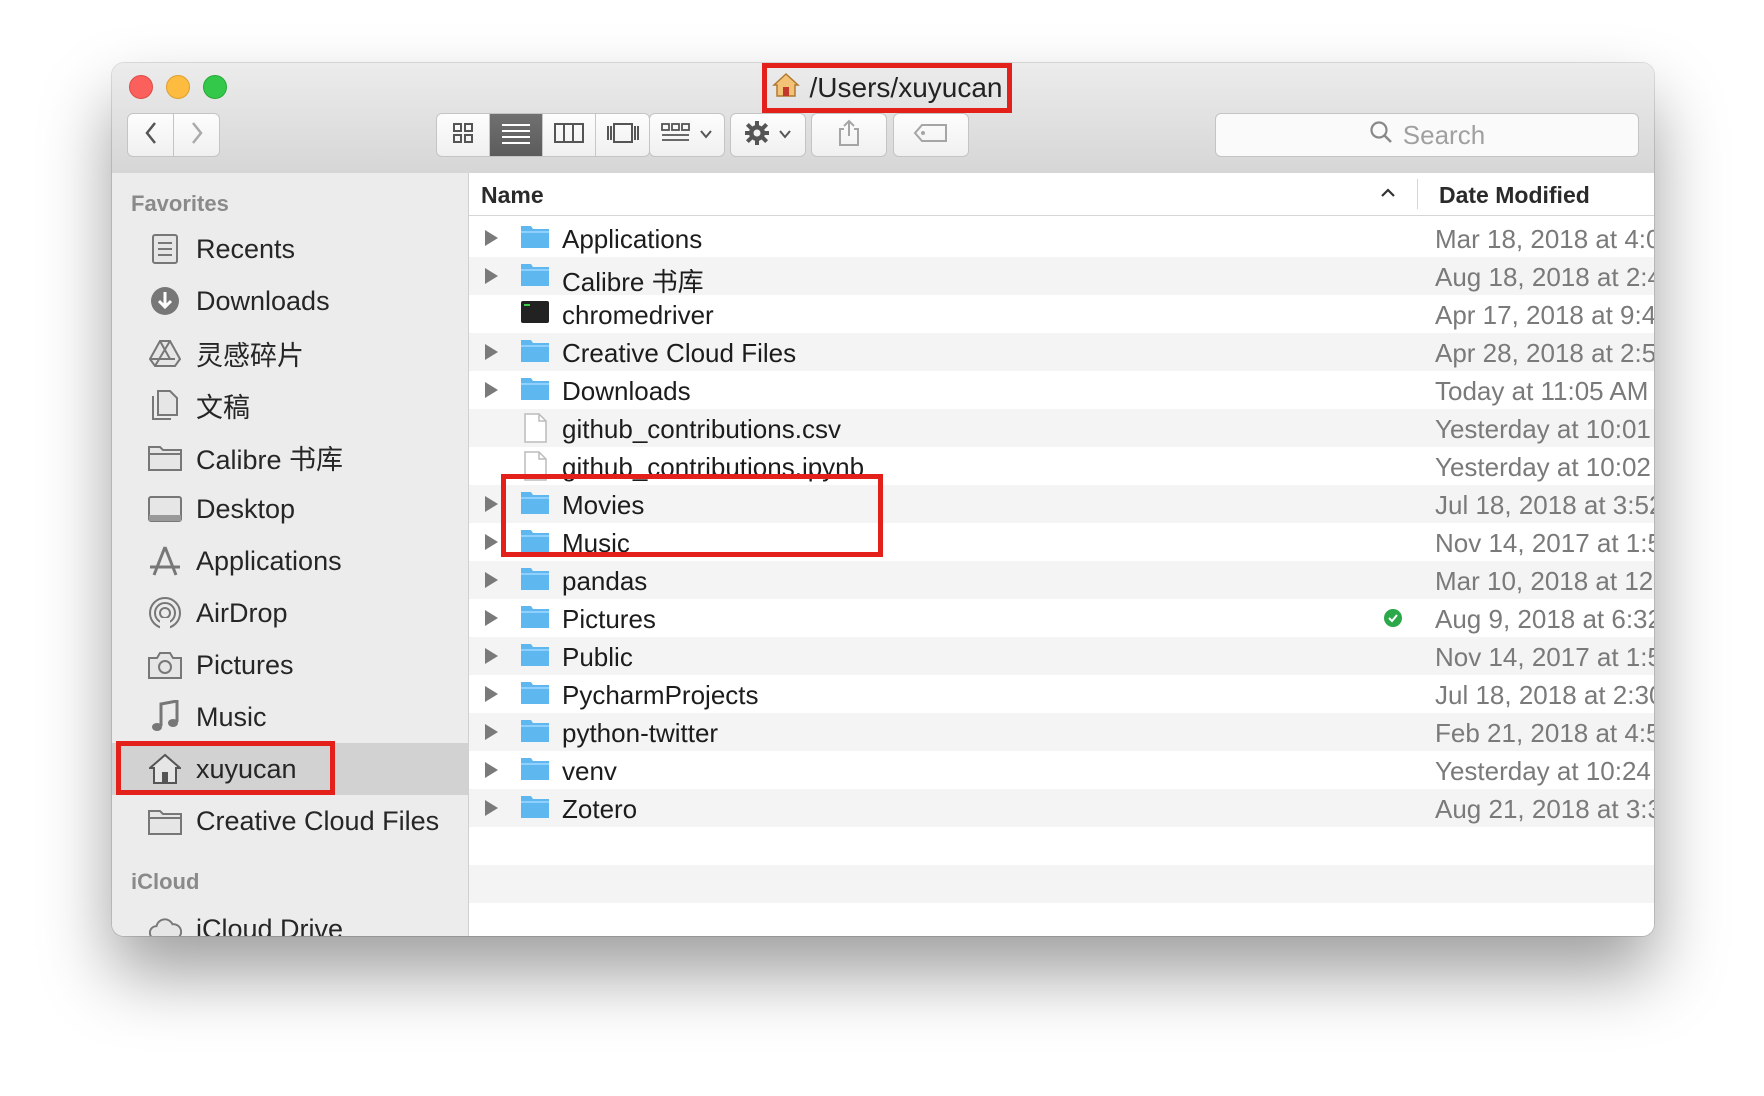 The width and height of the screenshot is (1764, 1096). Describe the element at coordinates (785, 135) in the screenshot. I see `chevron-down-icon` at that location.